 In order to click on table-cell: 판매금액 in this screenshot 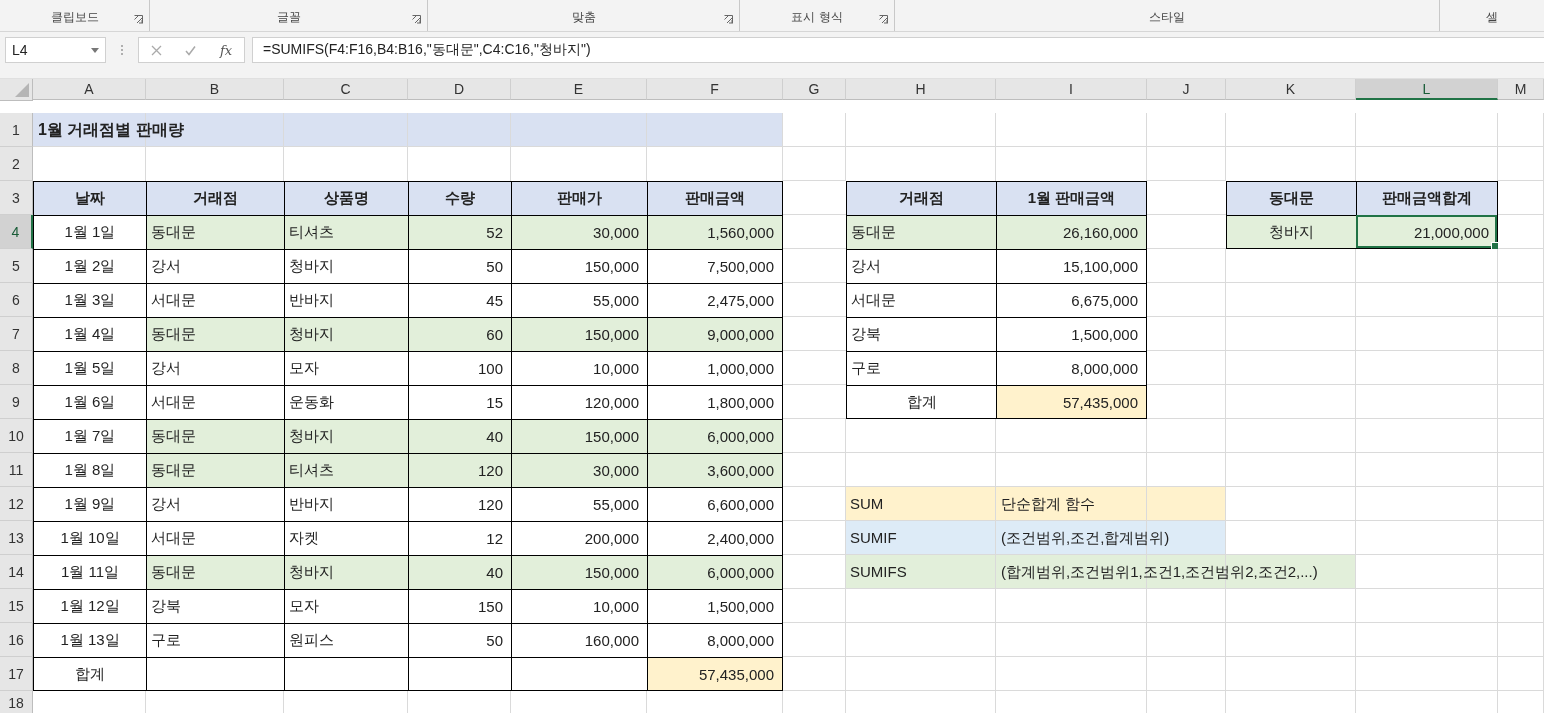, I will do `click(715, 198)`.